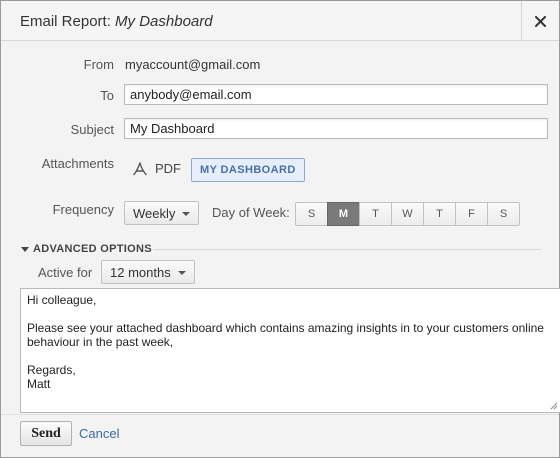 This screenshot has width=560, height=458. I want to click on day-monday-button: M, so click(343, 214).